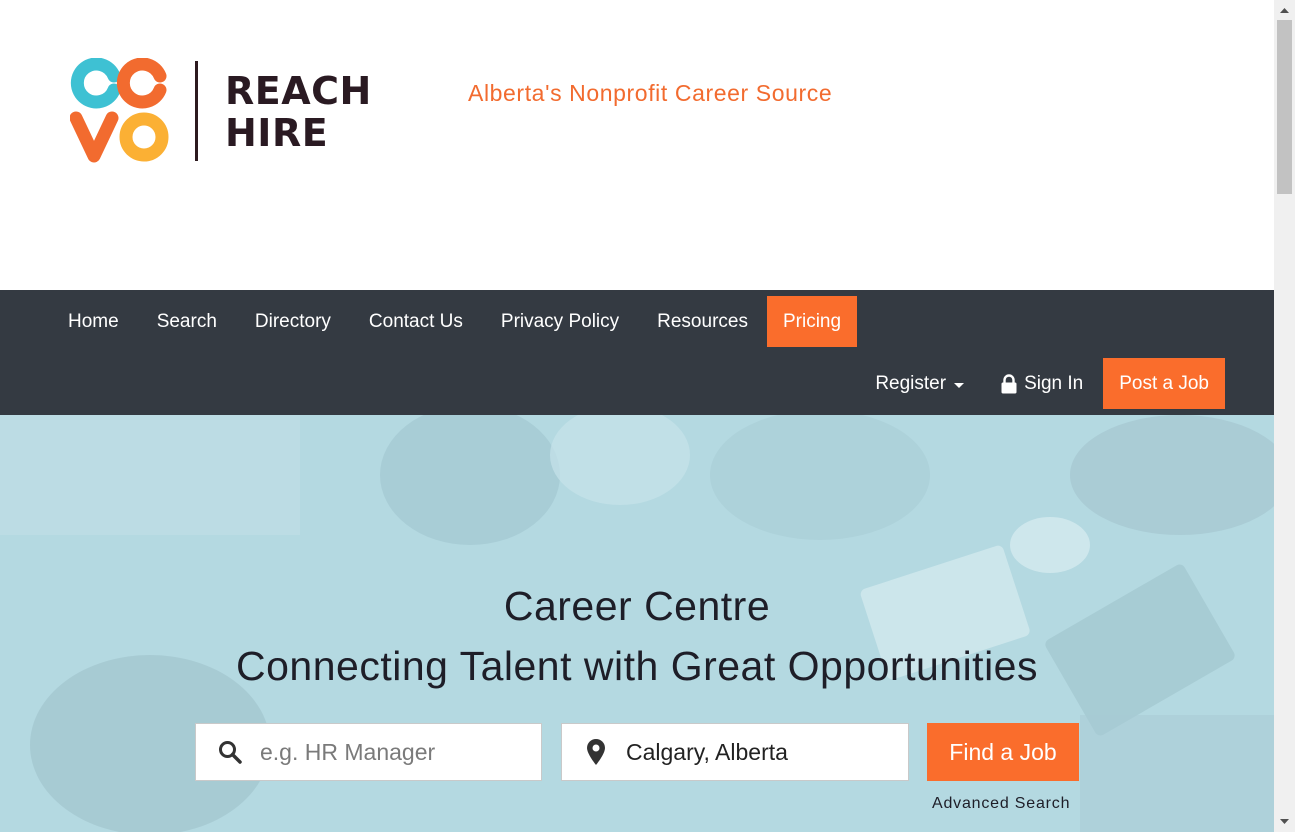 The width and height of the screenshot is (1295, 832). Describe the element at coordinates (196, 111) in the screenshot. I see `logo-divider` at that location.